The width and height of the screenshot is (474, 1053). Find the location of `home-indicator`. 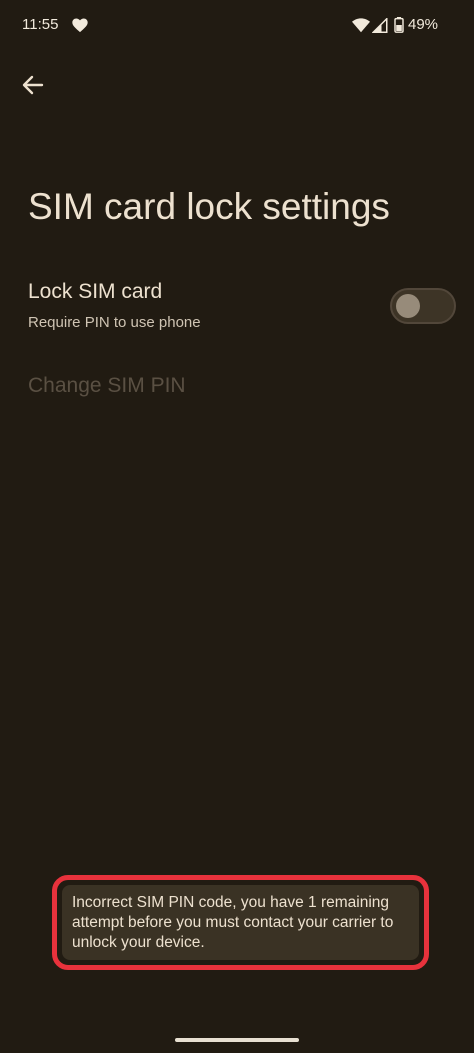

home-indicator is located at coordinates (237, 1040).